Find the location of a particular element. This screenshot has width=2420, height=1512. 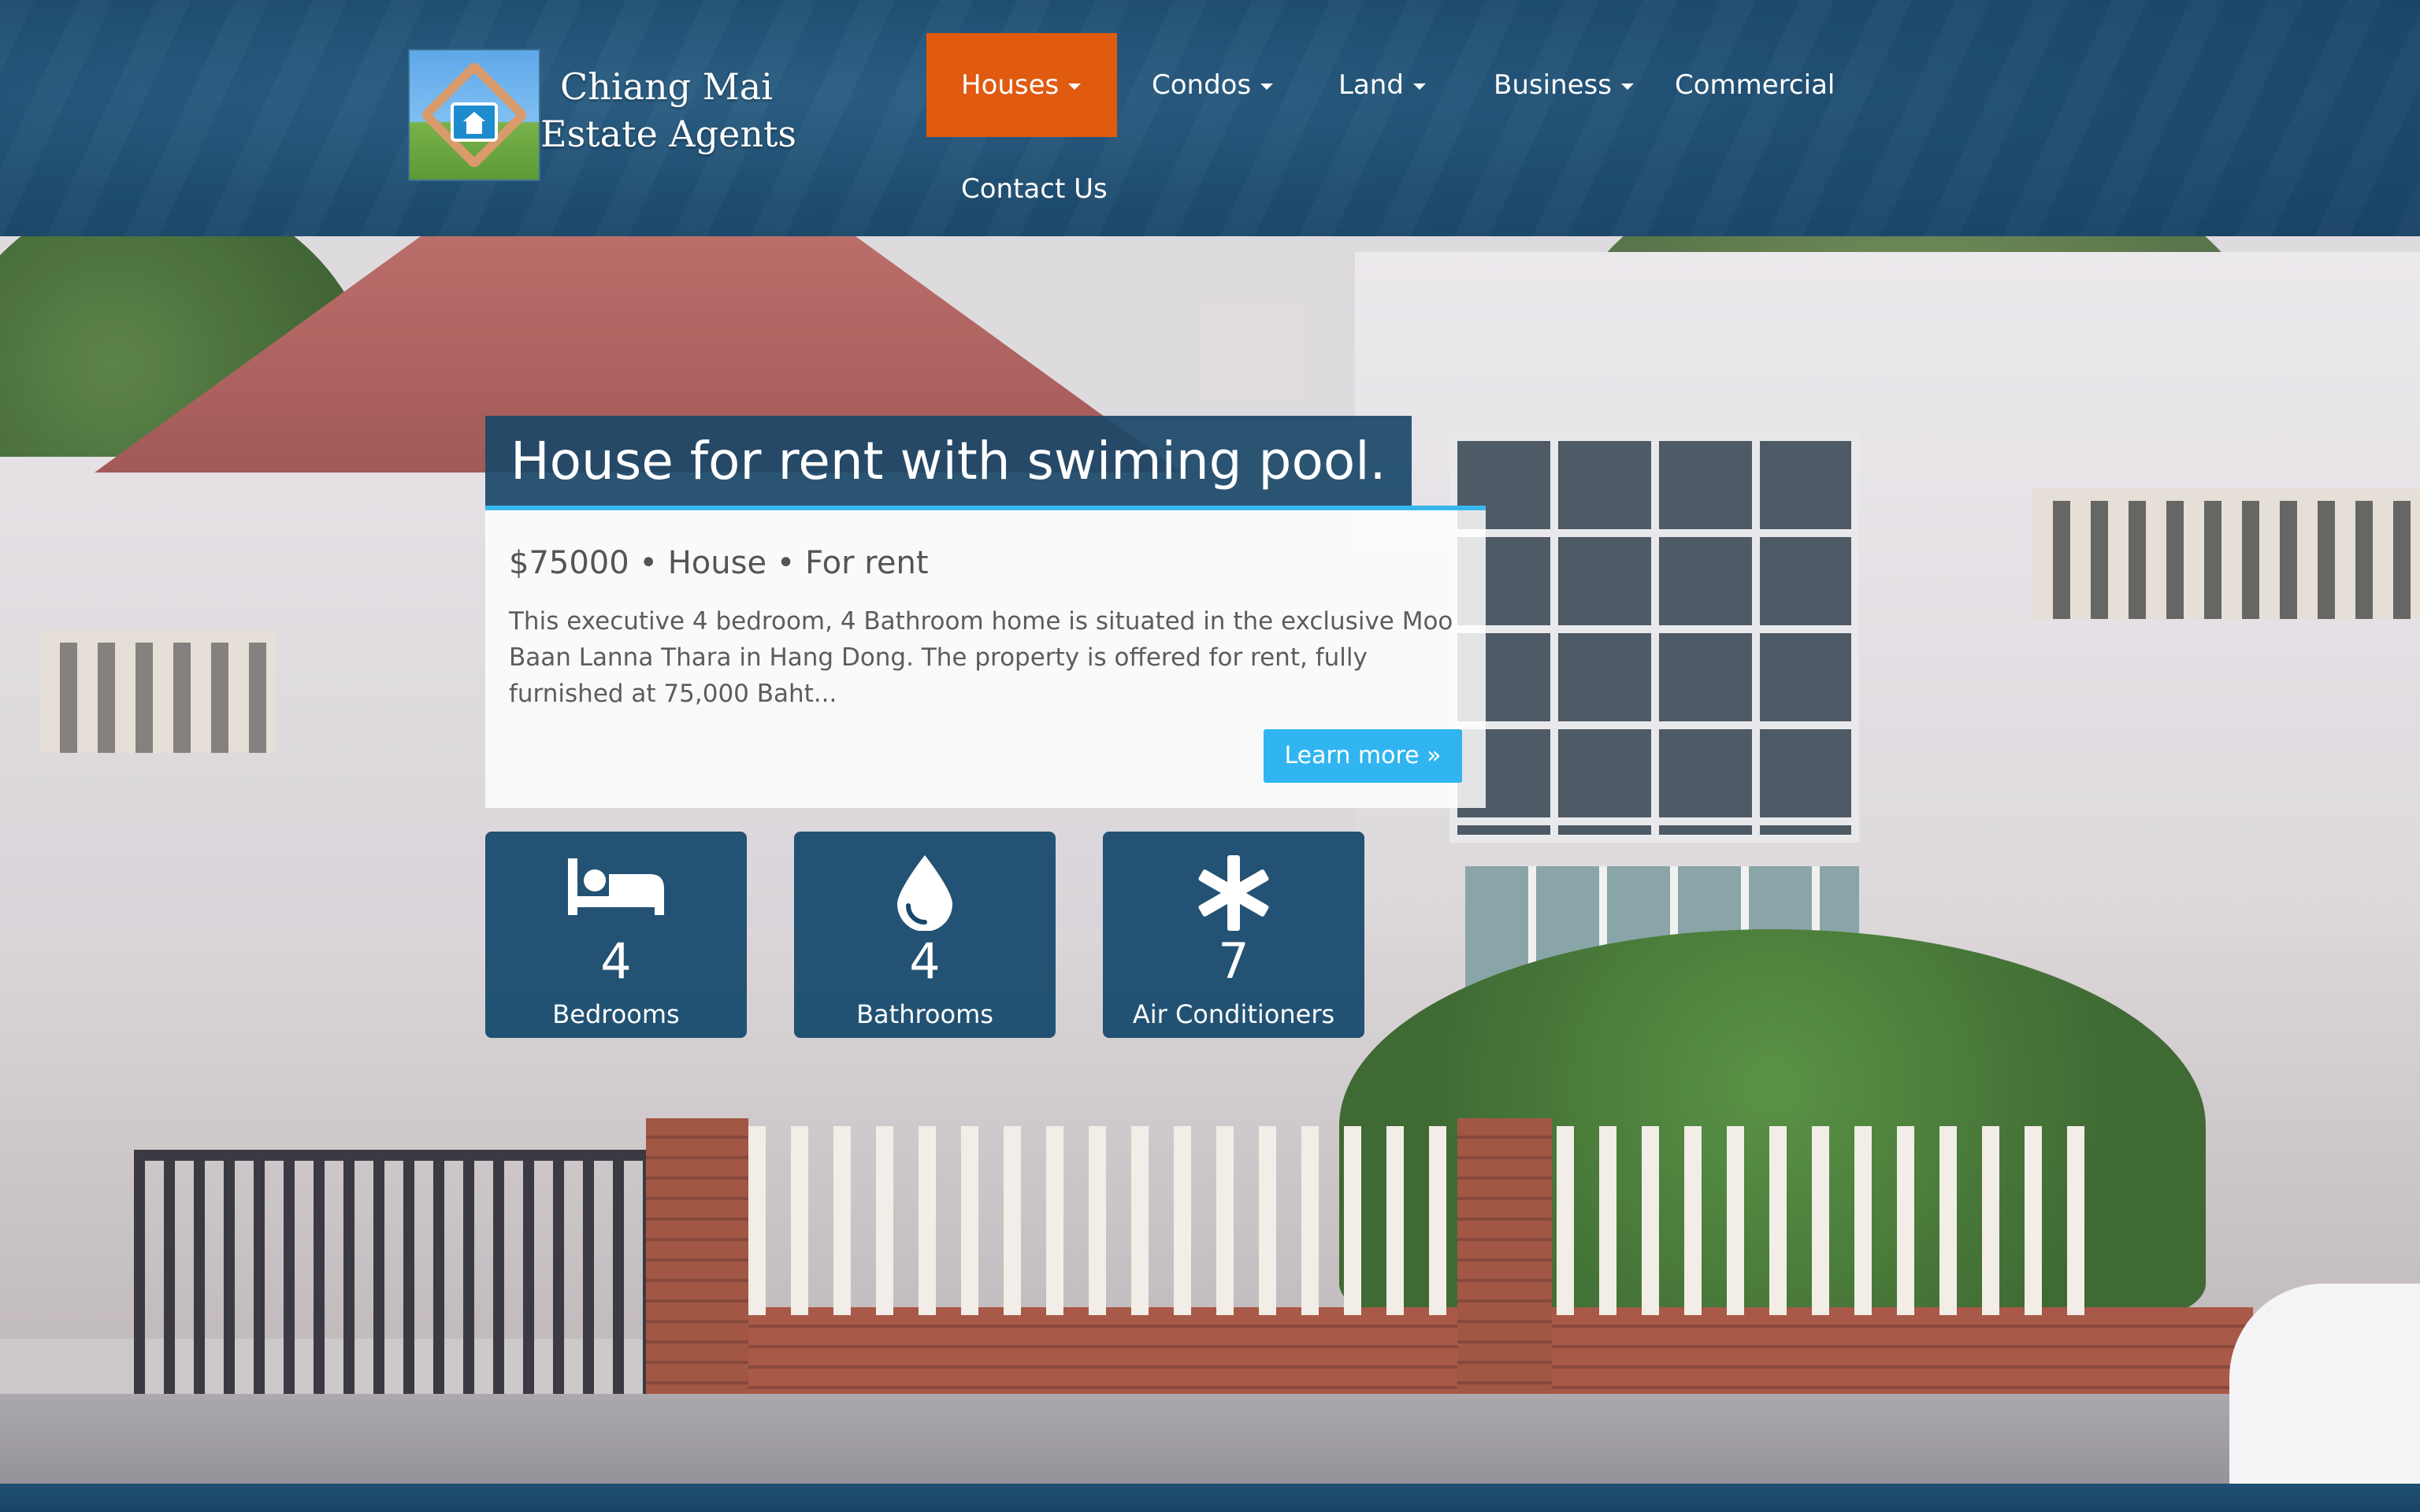

nav-item-land: Land is located at coordinates (1382, 85).